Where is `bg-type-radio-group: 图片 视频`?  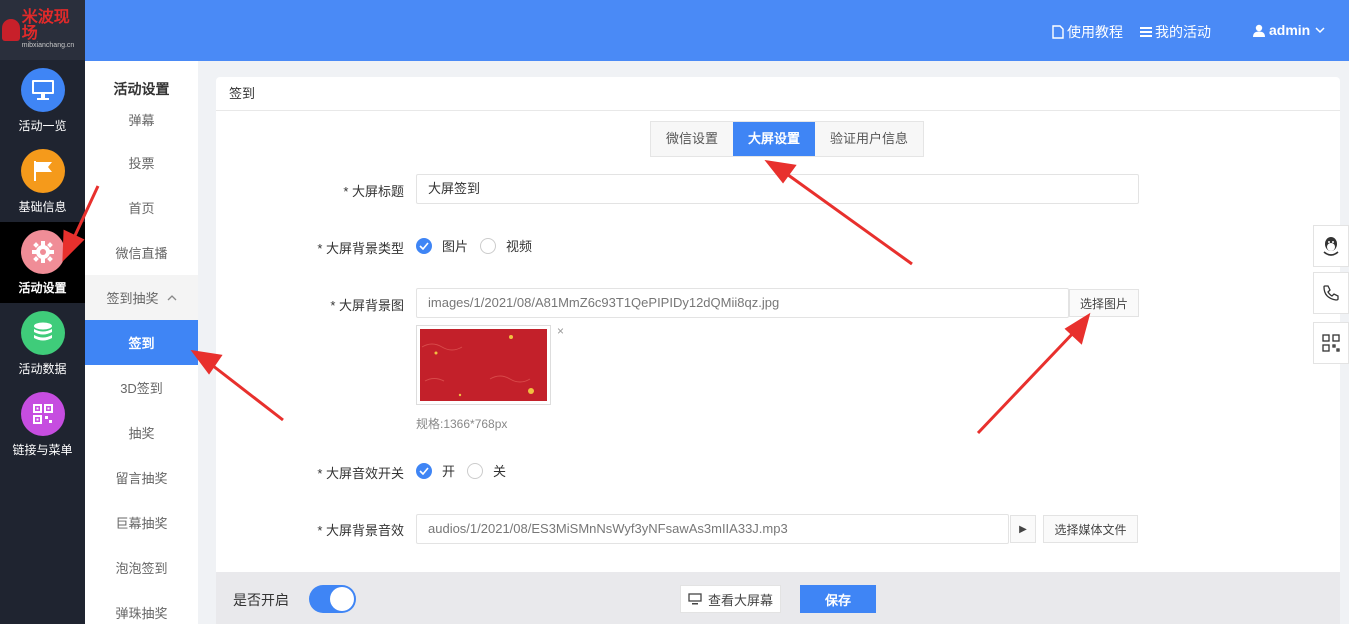
bg-type-radio-group: 图片 视频 is located at coordinates (480, 245).